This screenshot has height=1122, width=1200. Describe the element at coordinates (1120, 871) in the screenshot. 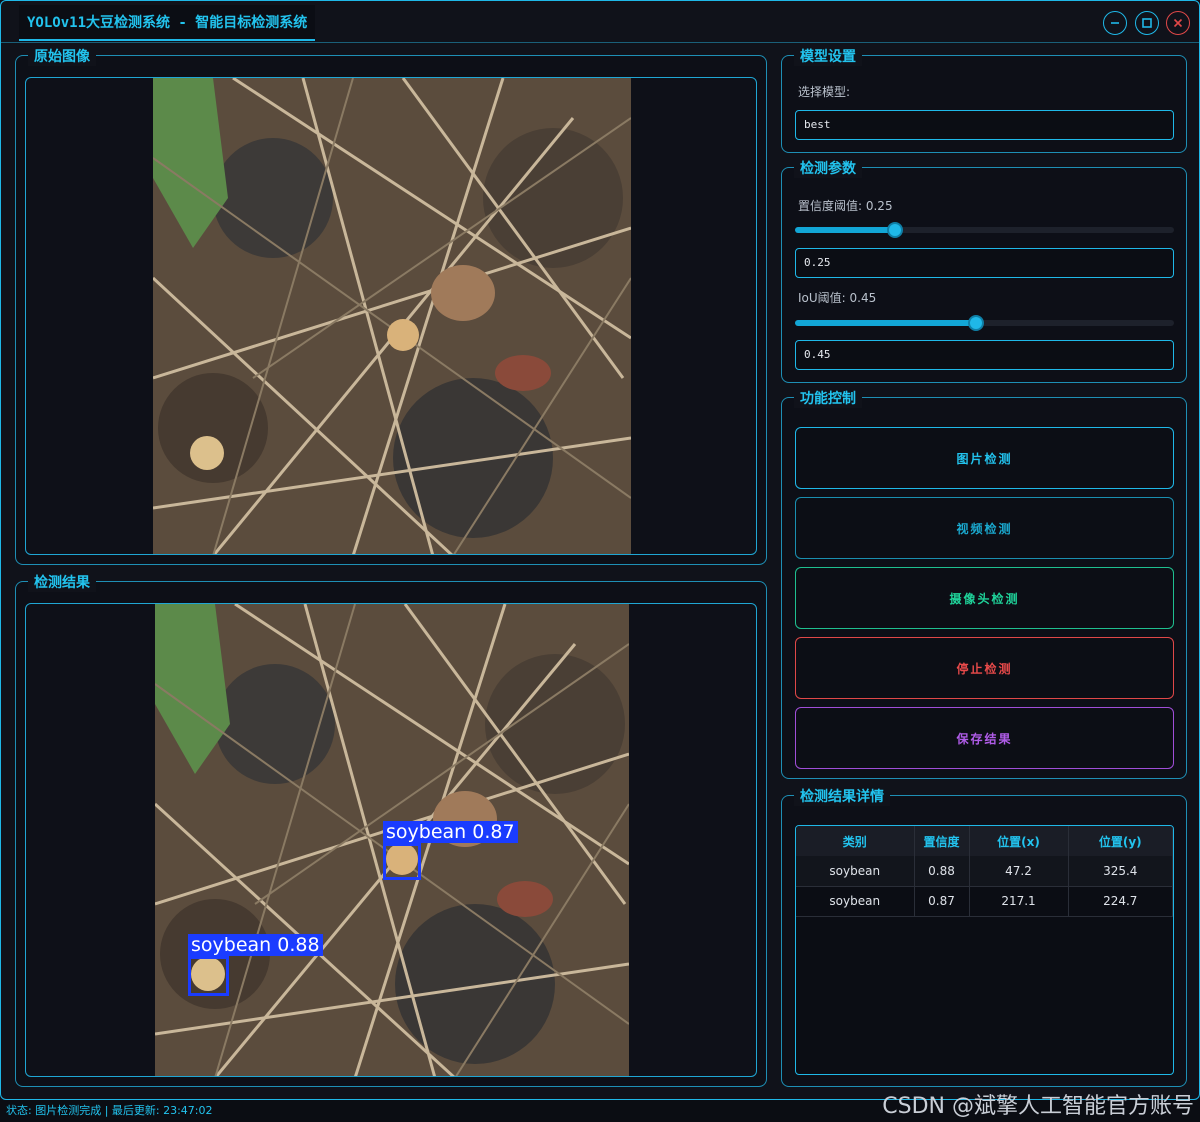

I see `cell-y: 325.4` at that location.